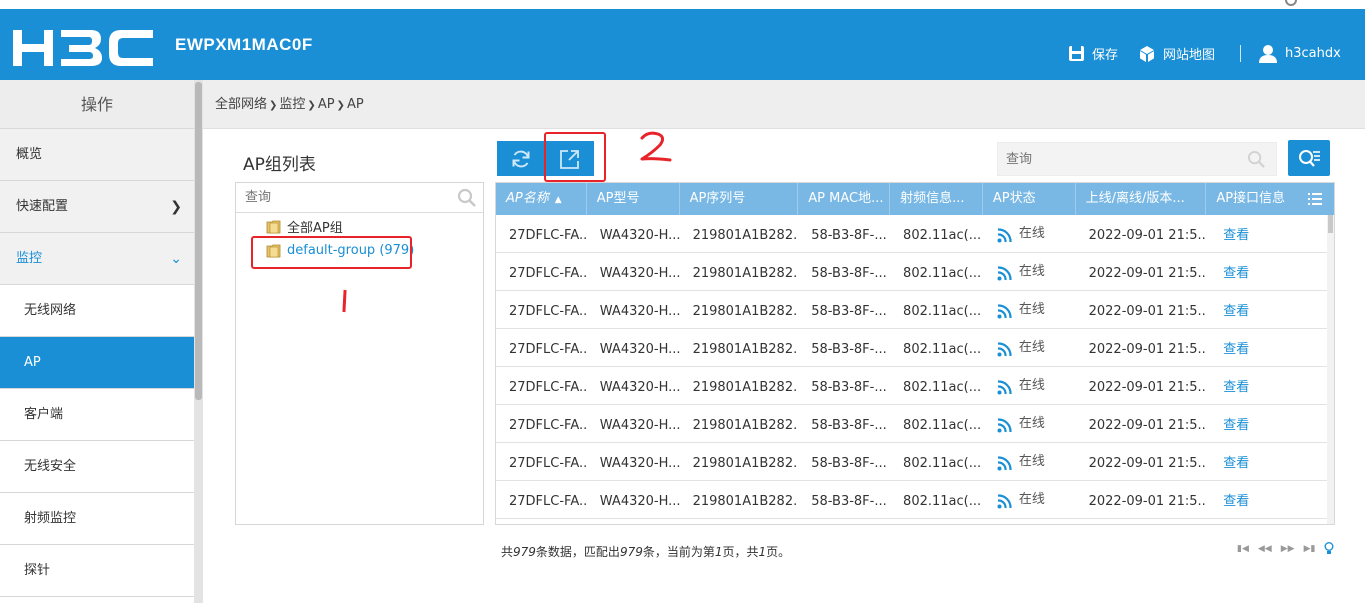  What do you see at coordinates (341, 197) in the screenshot?
I see `group-search-input` at bounding box center [341, 197].